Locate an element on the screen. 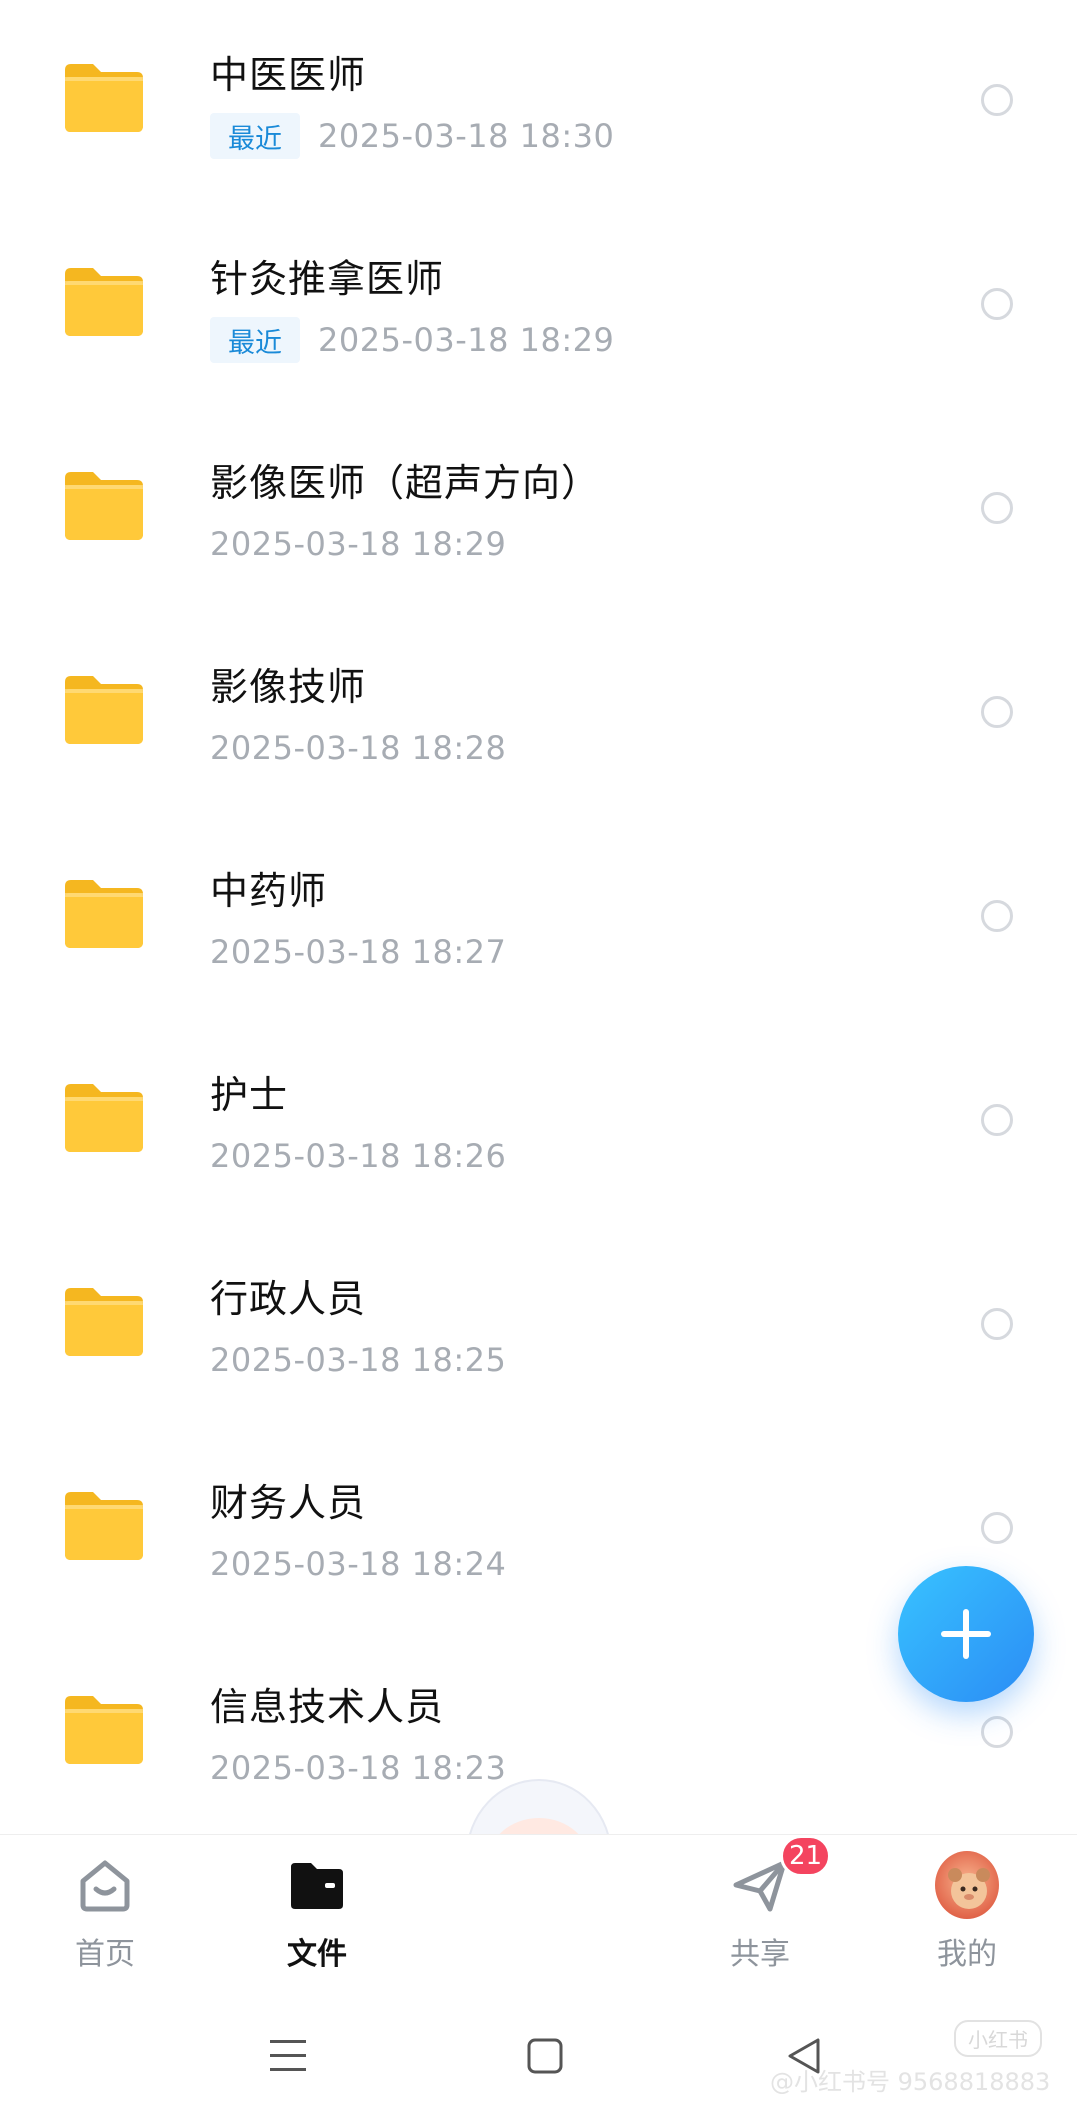  tab-home-label: 首页 is located at coordinates (105, 1954).